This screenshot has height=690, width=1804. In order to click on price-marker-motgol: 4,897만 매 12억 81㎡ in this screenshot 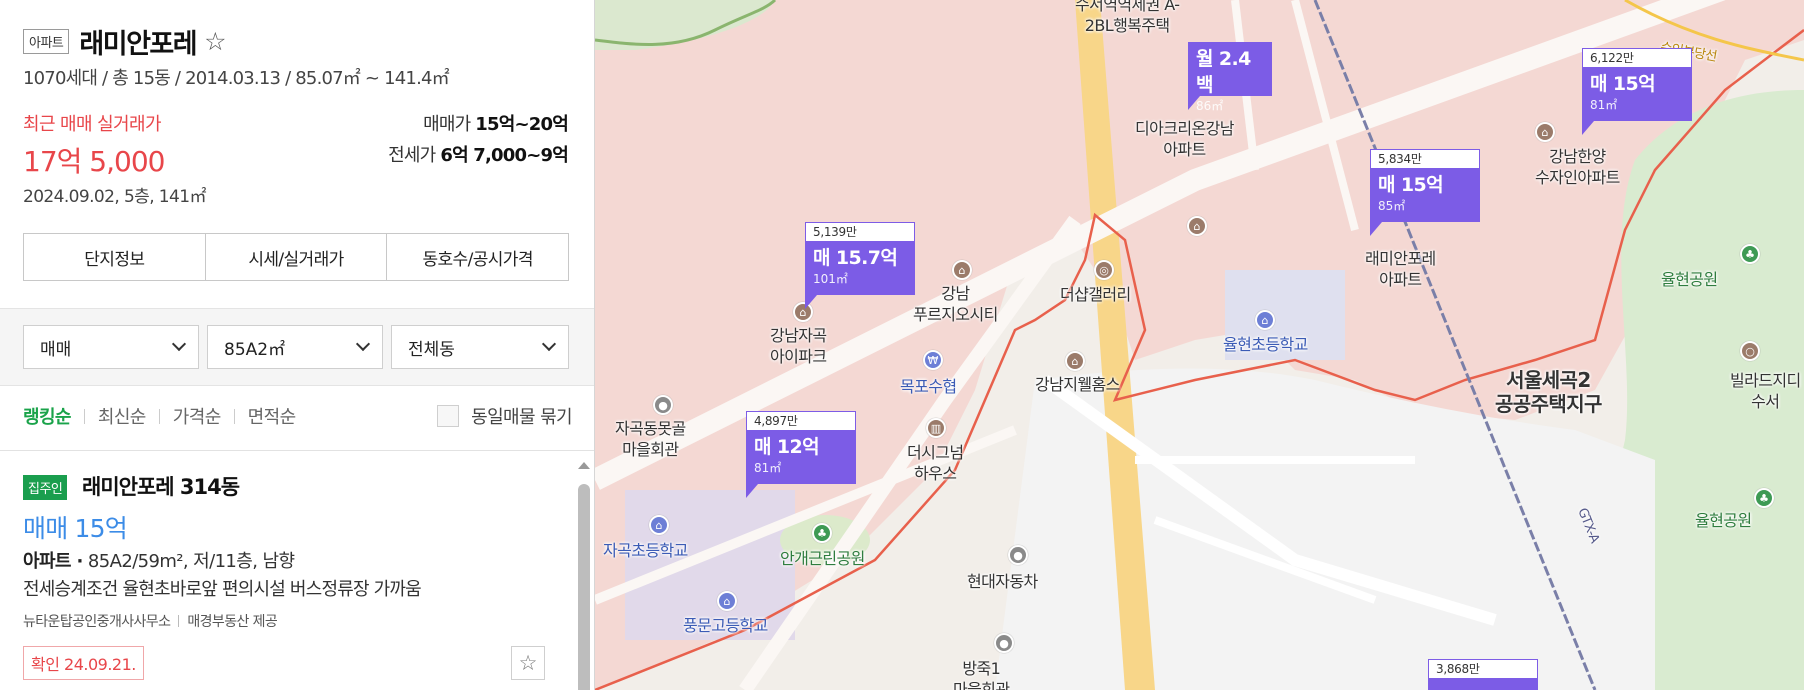, I will do `click(801, 454)`.